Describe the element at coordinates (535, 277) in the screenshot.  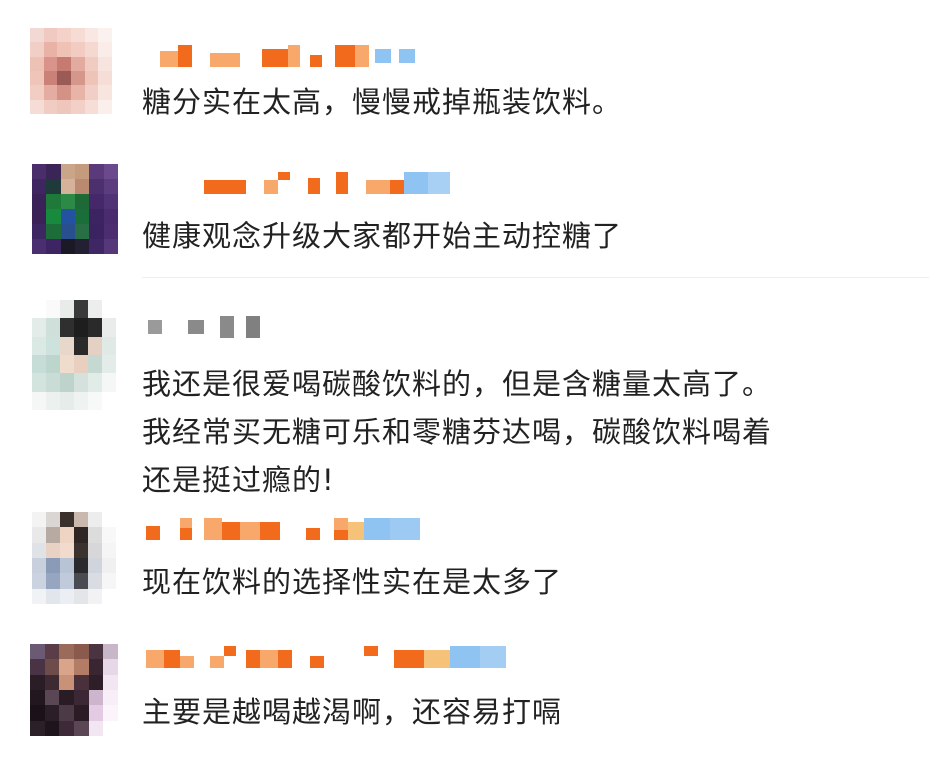
I see `divider` at that location.